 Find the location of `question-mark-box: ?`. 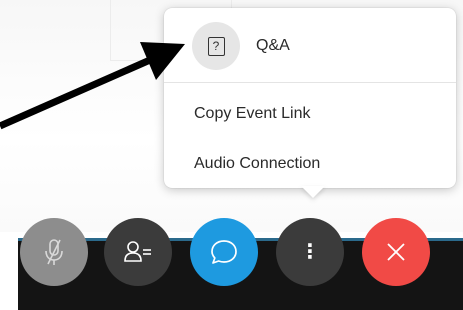

question-mark-box: ? is located at coordinates (216, 46).